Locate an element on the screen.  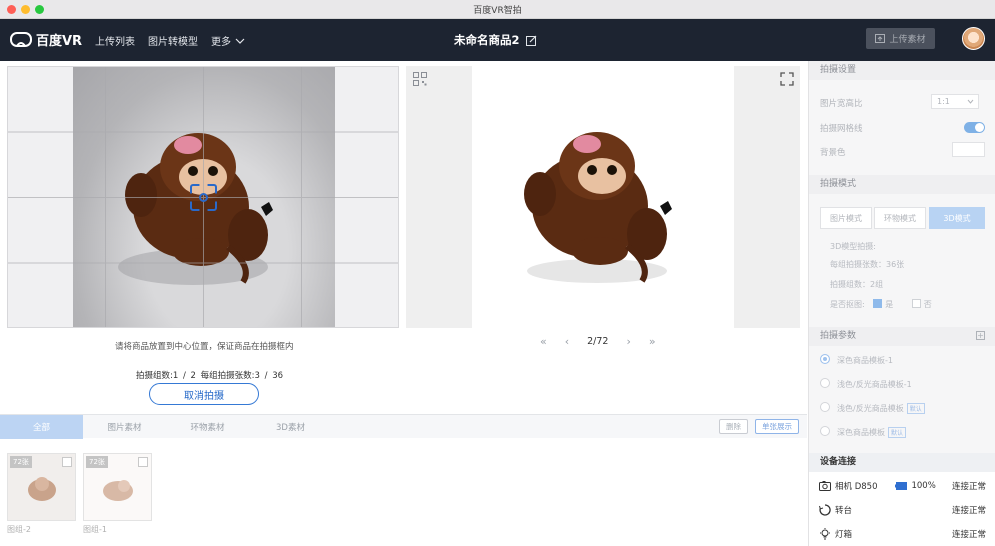
delete-button: 删除 is located at coordinates (733, 426).